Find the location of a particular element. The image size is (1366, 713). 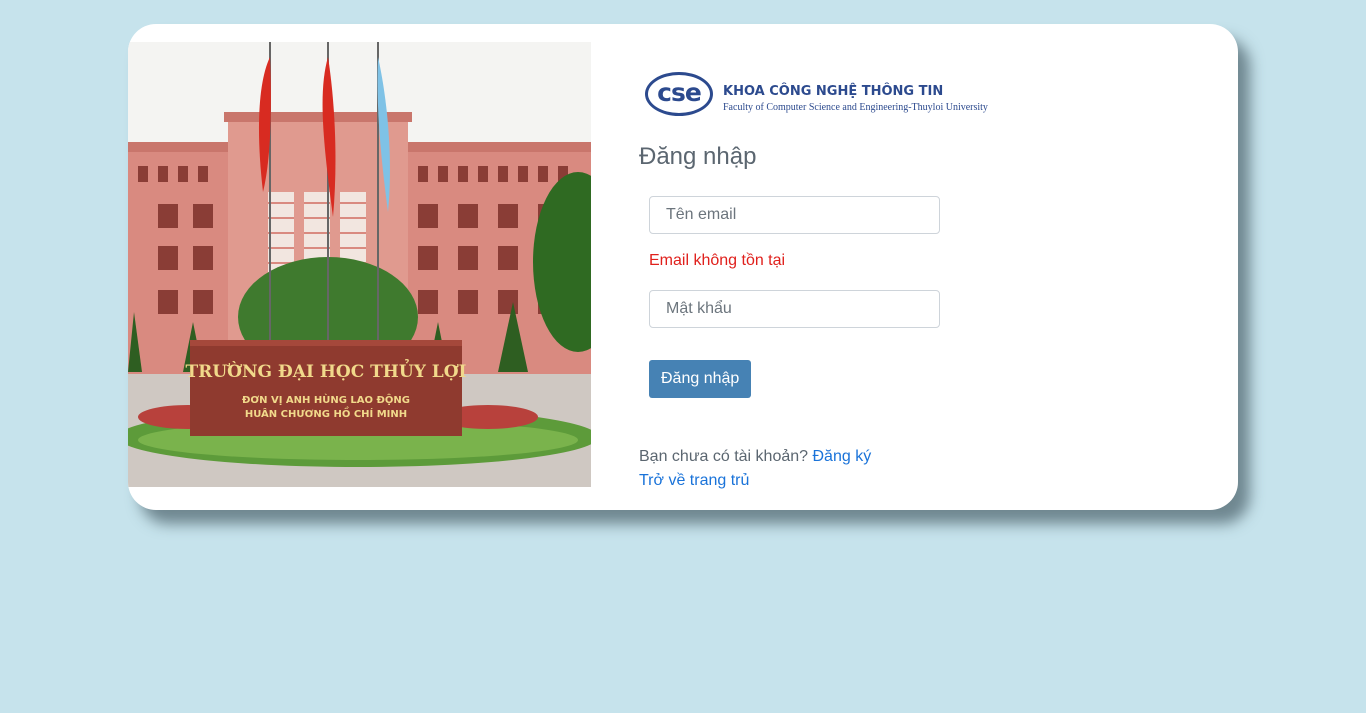

email-error-message: Email không tồn tại is located at coordinates (717, 260).